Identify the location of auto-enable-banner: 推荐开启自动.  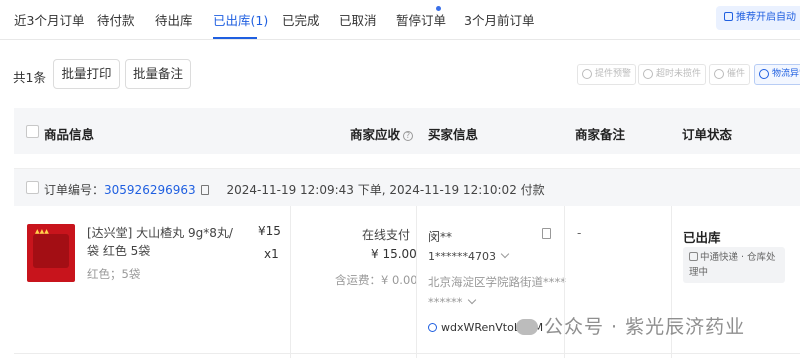
(758, 18).